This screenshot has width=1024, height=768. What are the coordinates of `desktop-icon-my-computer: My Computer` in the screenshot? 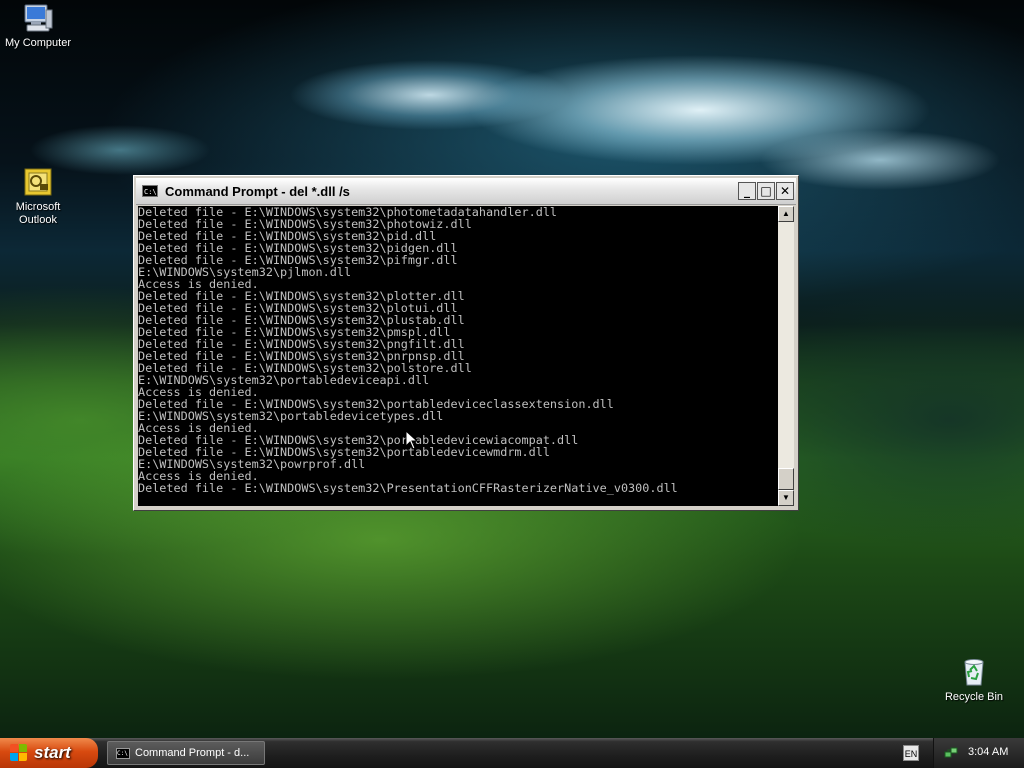 It's located at (38, 26).